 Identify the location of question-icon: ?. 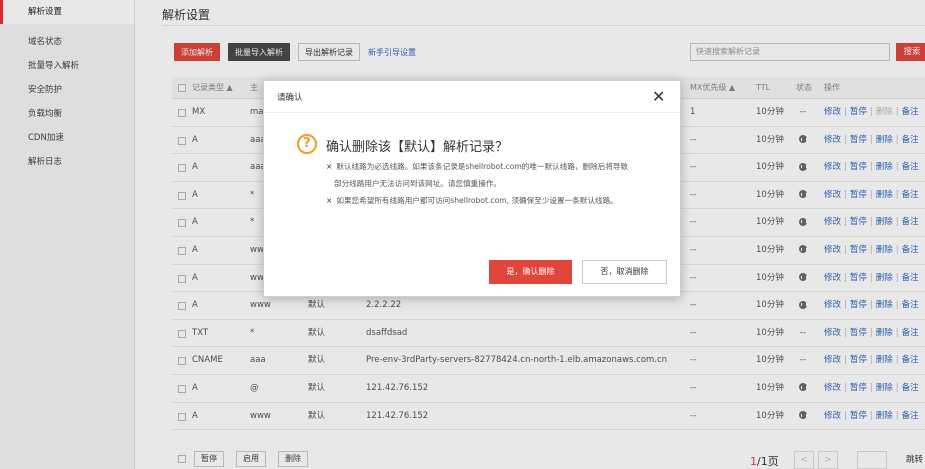
(307, 144).